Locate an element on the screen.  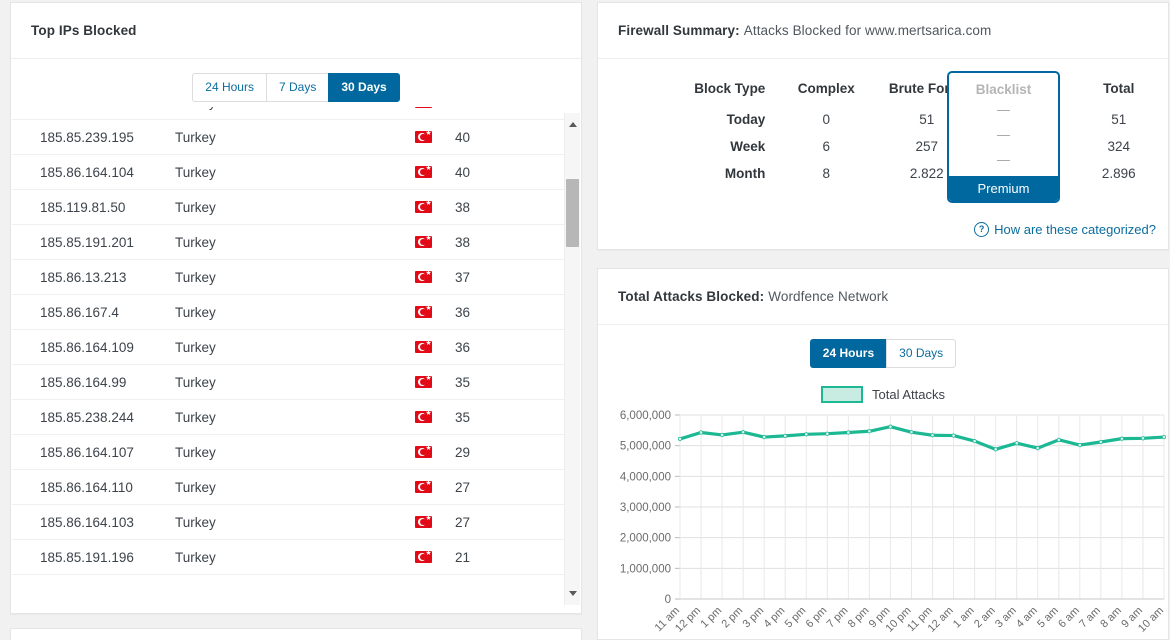
ip-address: 185.86.164.103 is located at coordinates (87, 522).